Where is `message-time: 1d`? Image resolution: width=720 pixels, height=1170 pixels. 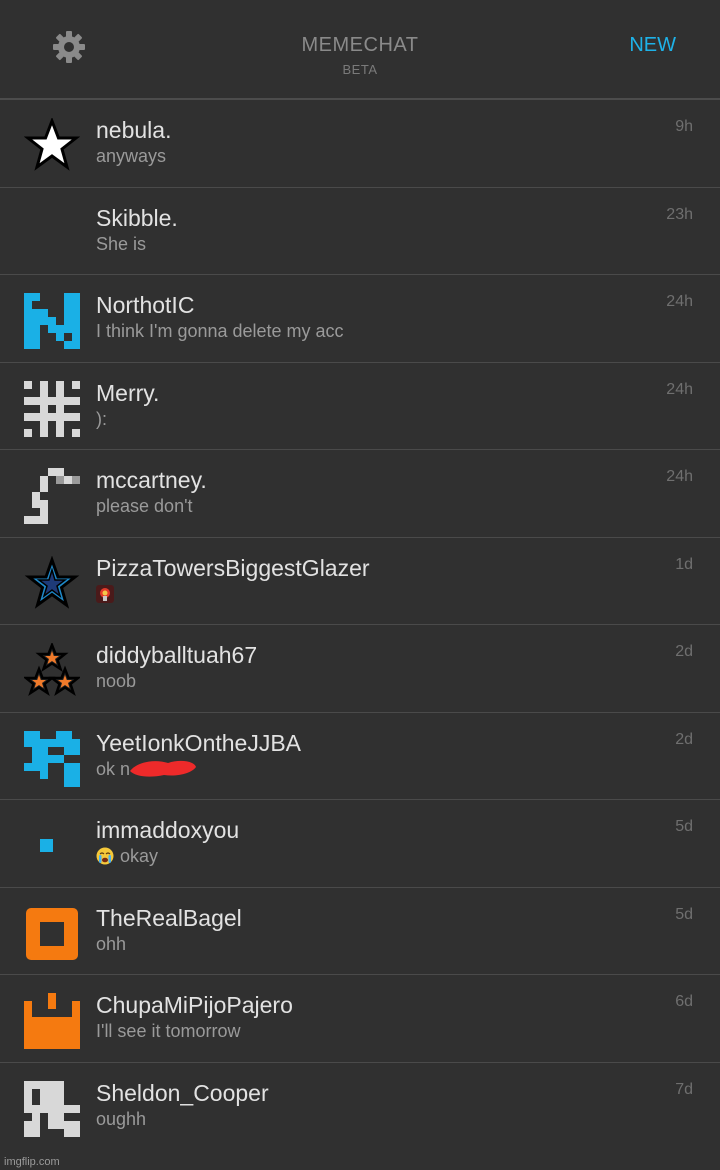
message-time: 1d is located at coordinates (684, 564).